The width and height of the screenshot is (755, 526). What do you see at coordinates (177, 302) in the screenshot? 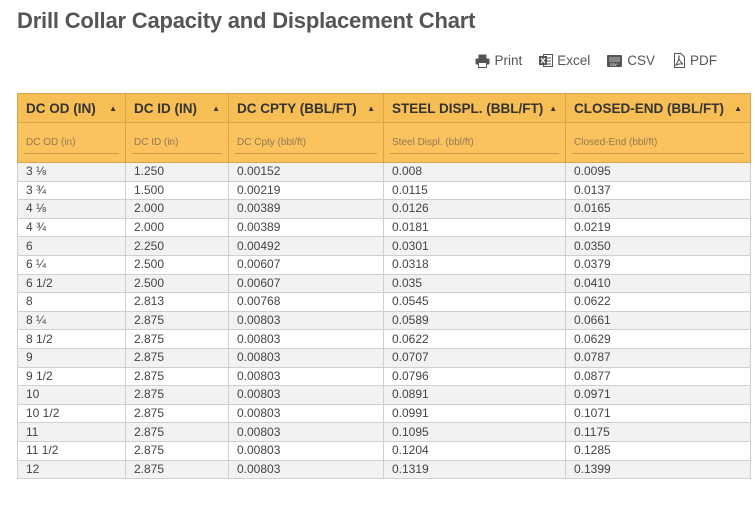
I see `cell-dc-id: 2.813` at bounding box center [177, 302].